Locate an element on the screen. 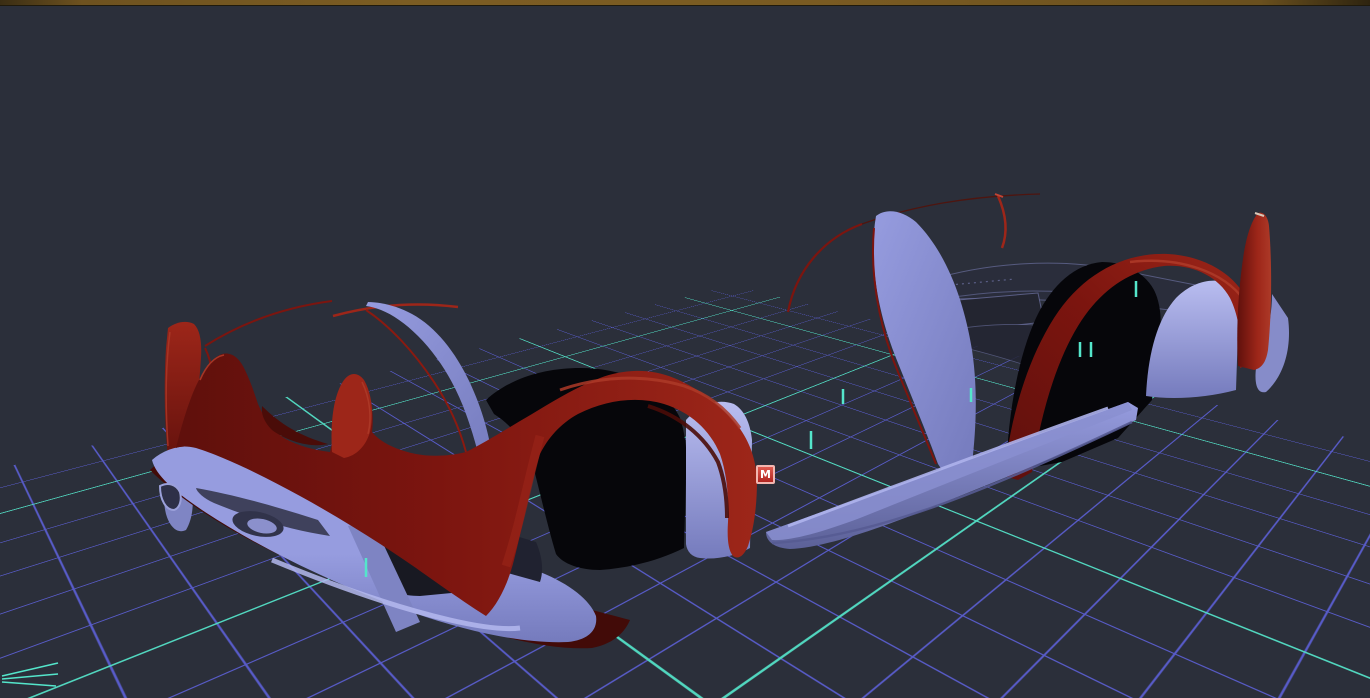  toolbar-edge-strip is located at coordinates (685, 3).